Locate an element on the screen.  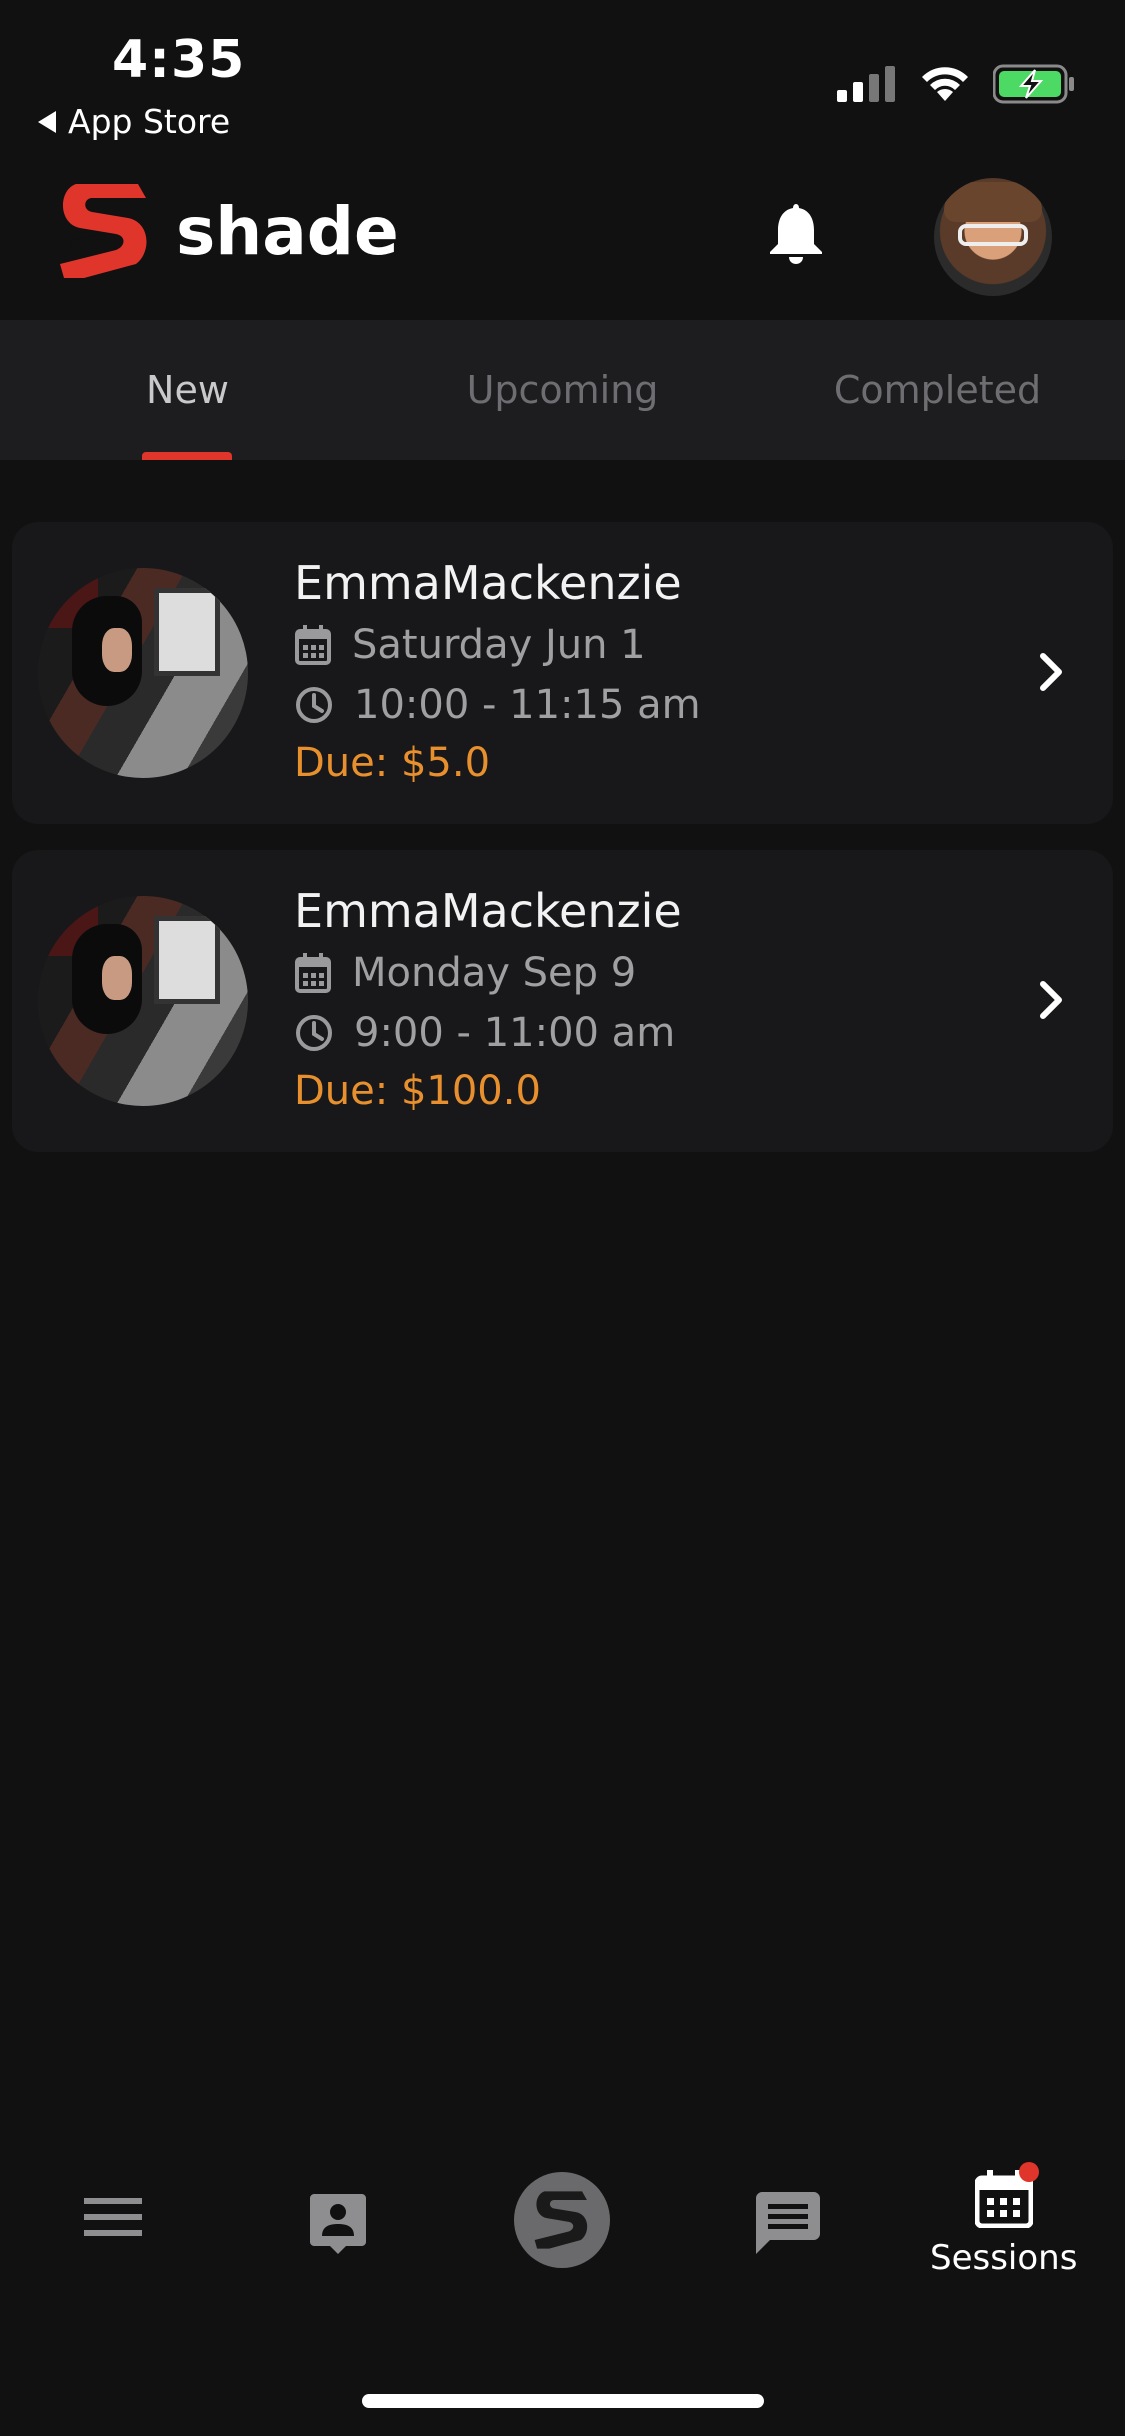
amount-due: Due: $100.0 is located at coordinates (417, 1091).